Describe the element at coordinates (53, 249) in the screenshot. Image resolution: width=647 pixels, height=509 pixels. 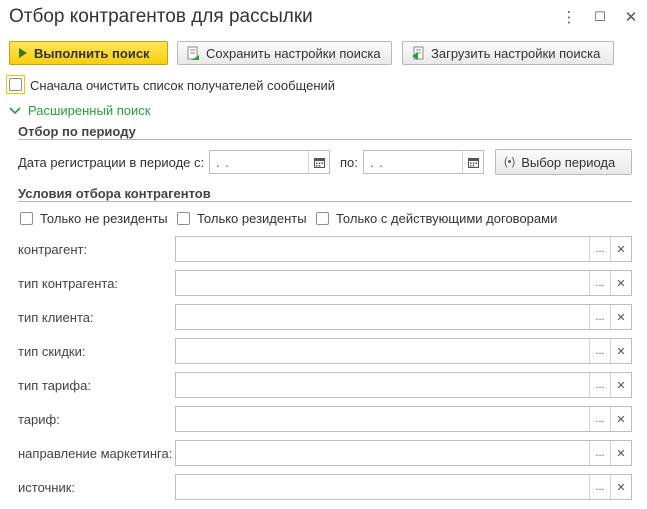
I see `counterparty-label: контрагент:` at that location.